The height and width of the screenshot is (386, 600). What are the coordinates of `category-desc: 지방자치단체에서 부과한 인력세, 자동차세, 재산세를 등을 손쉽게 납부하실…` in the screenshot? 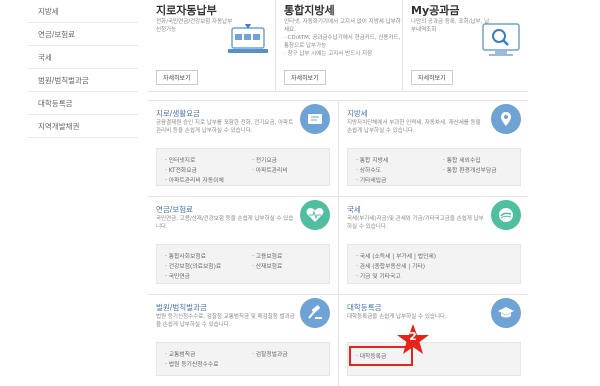 It's located at (414, 127).